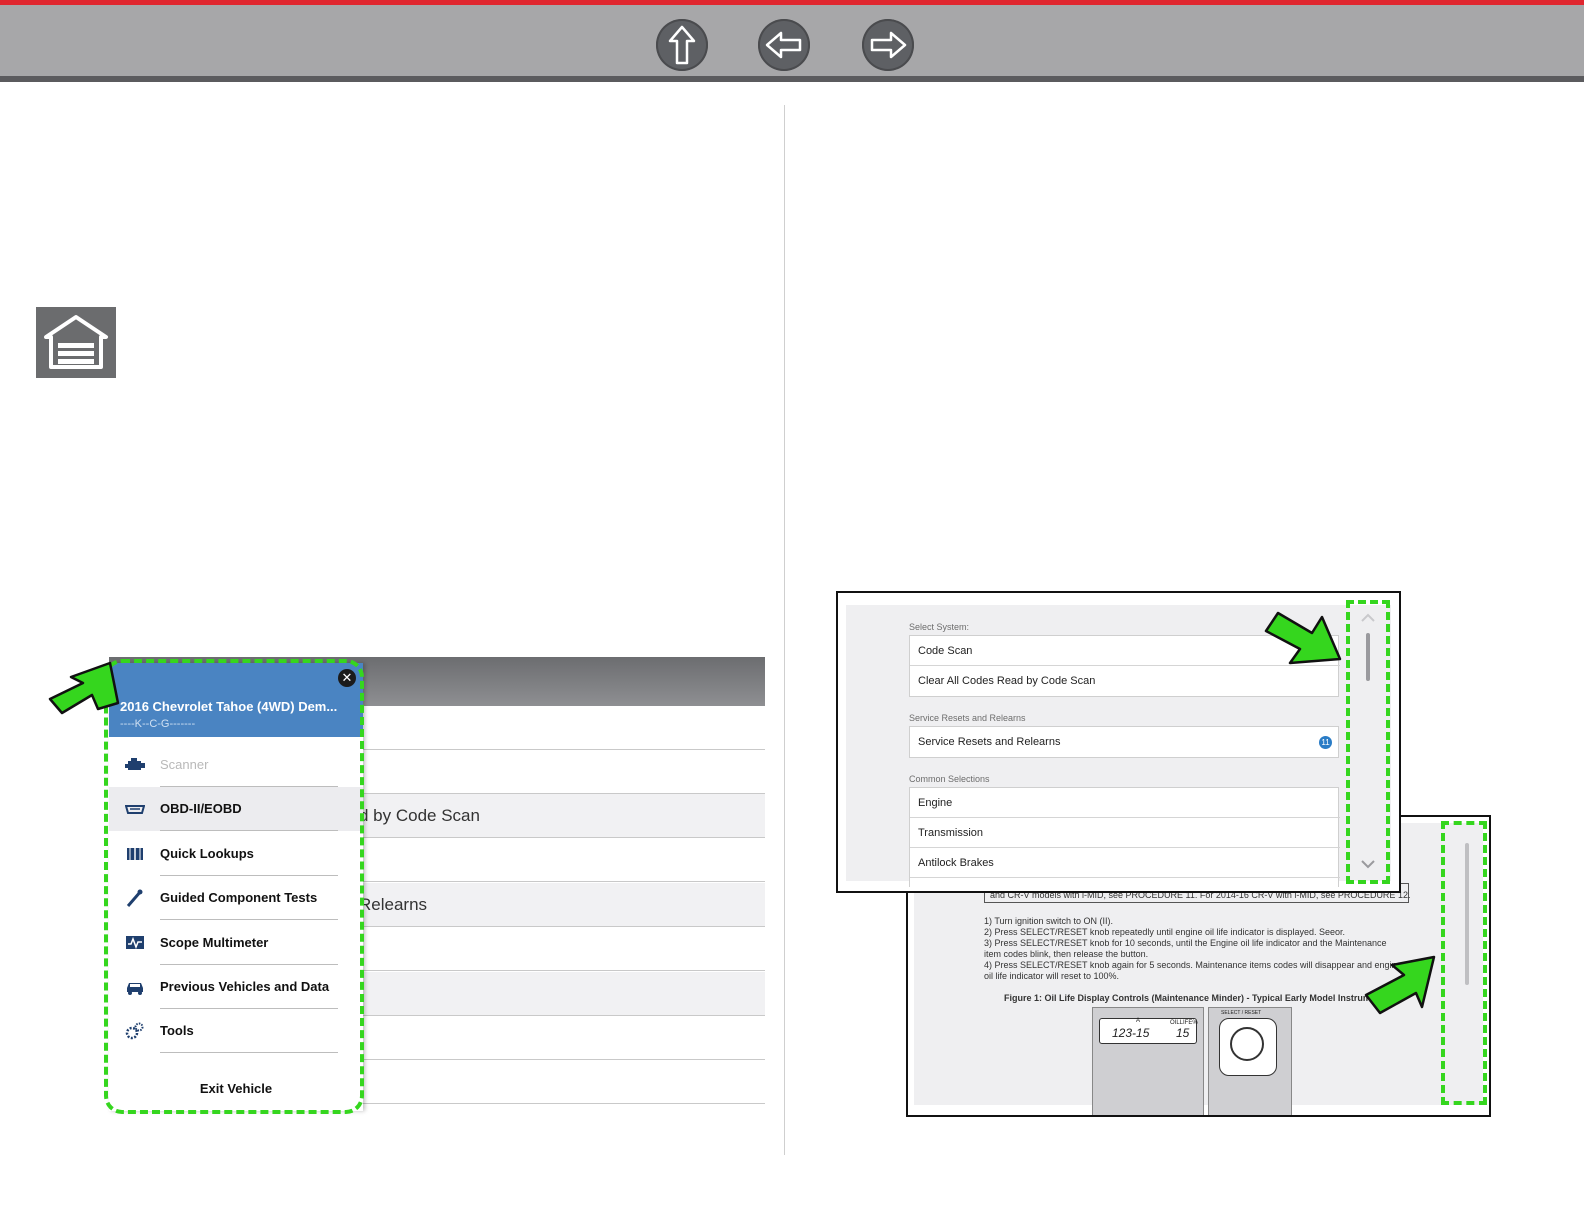 The image size is (1584, 1224). I want to click on up-button, so click(682, 45).